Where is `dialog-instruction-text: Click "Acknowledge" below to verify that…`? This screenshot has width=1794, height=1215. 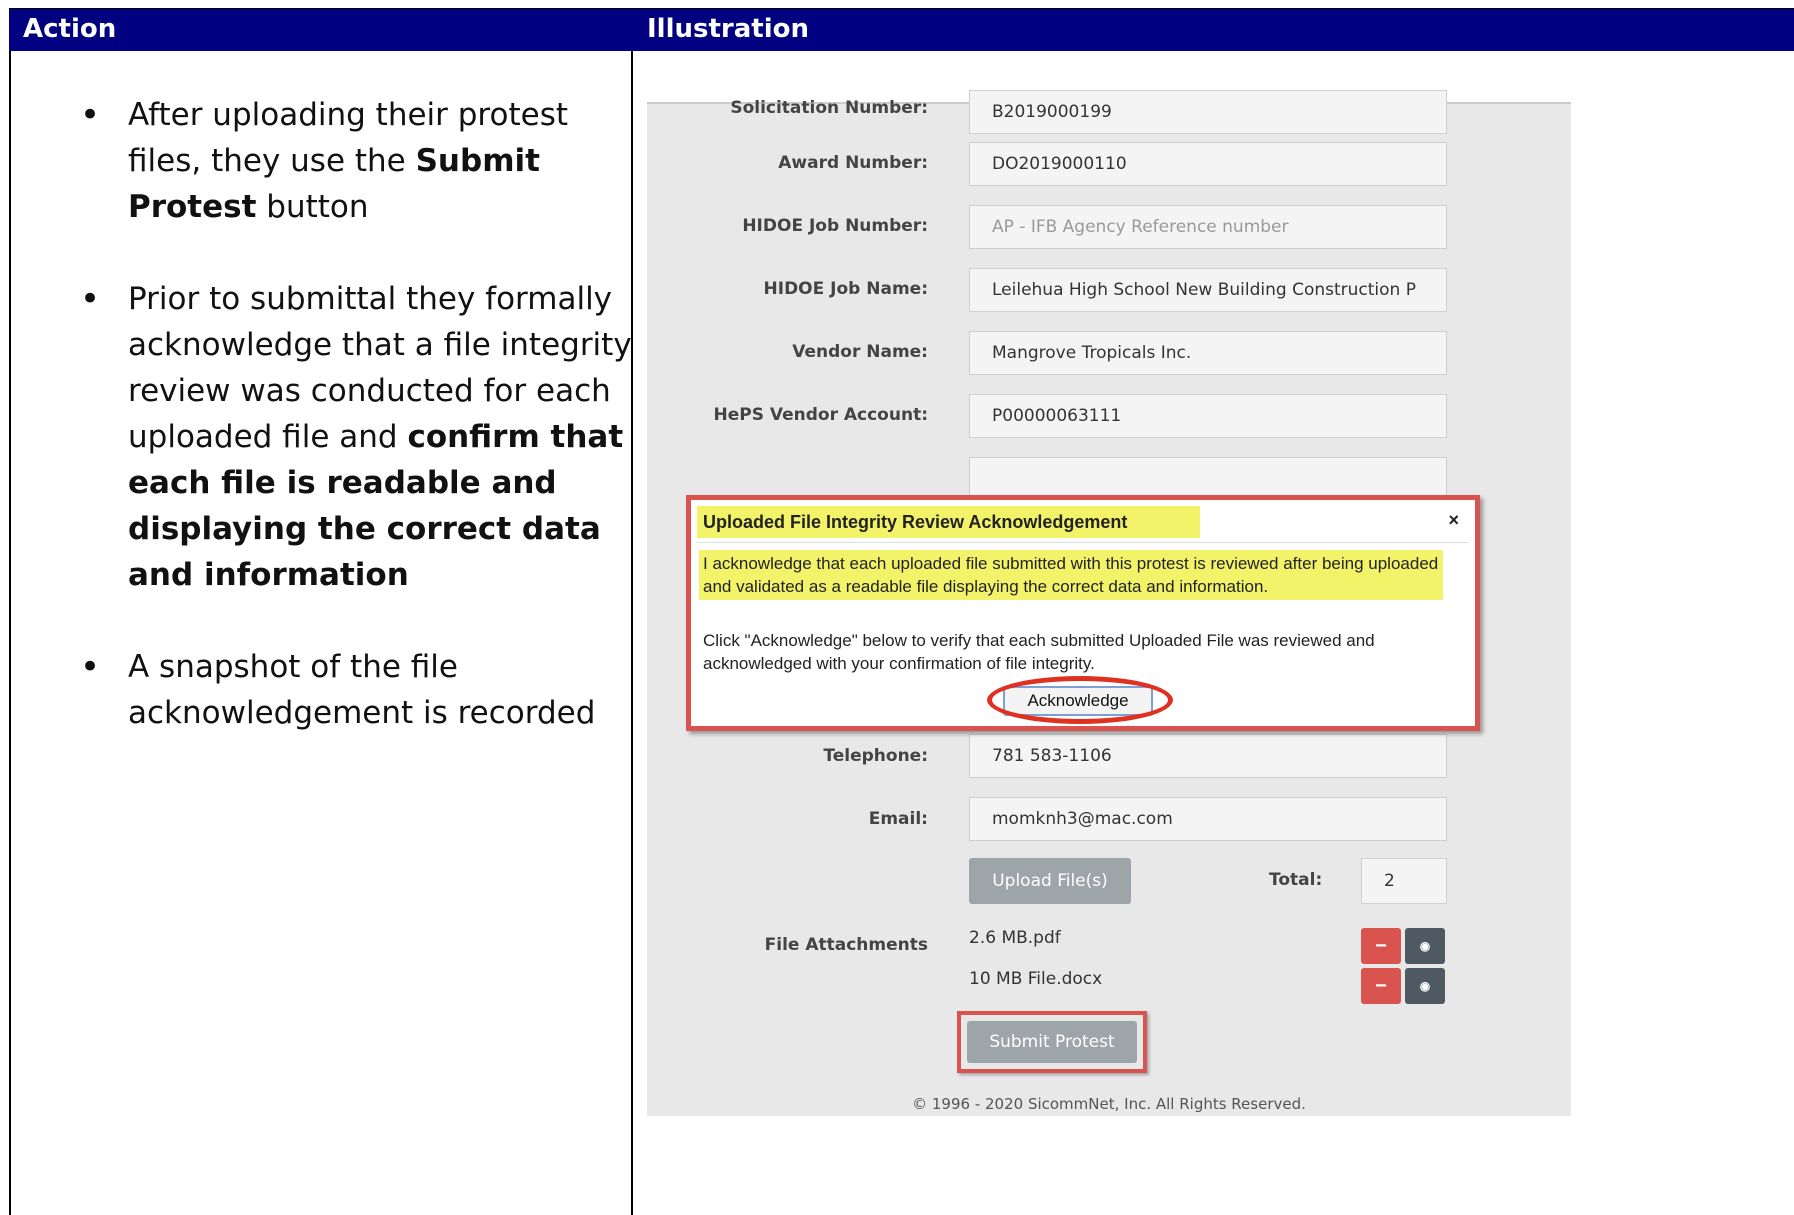 dialog-instruction-text: Click "Acknowledge" below to verify that… is located at coordinates (1039, 652).